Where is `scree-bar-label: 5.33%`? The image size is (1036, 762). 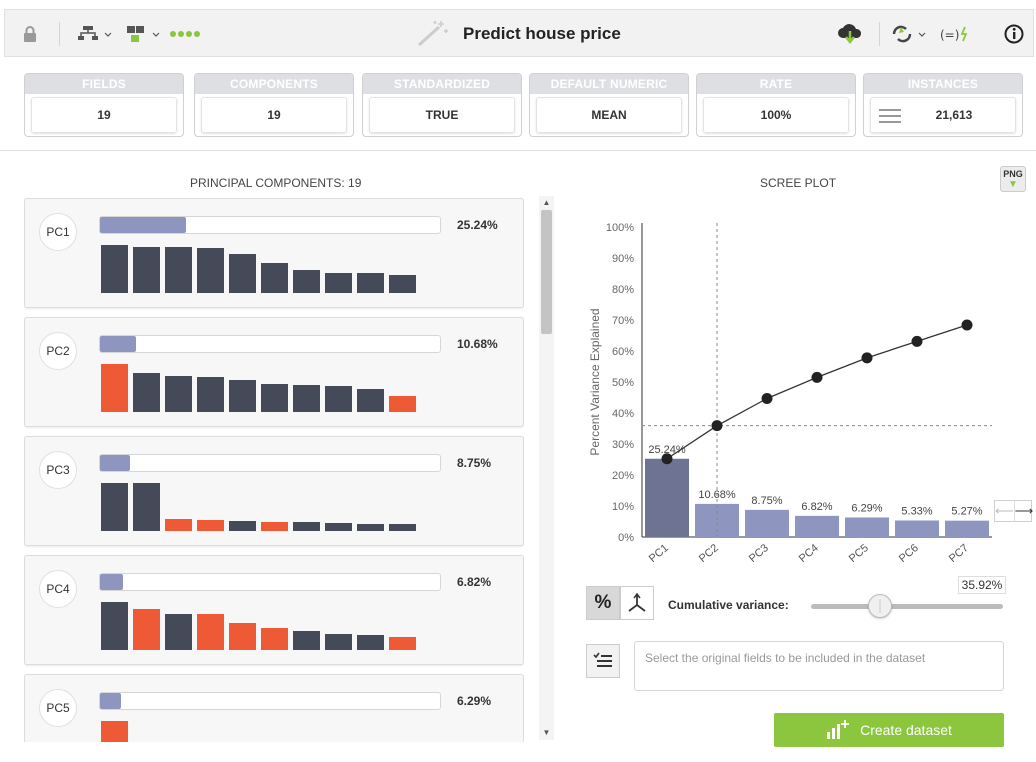
scree-bar-label: 5.33% is located at coordinates (916, 511).